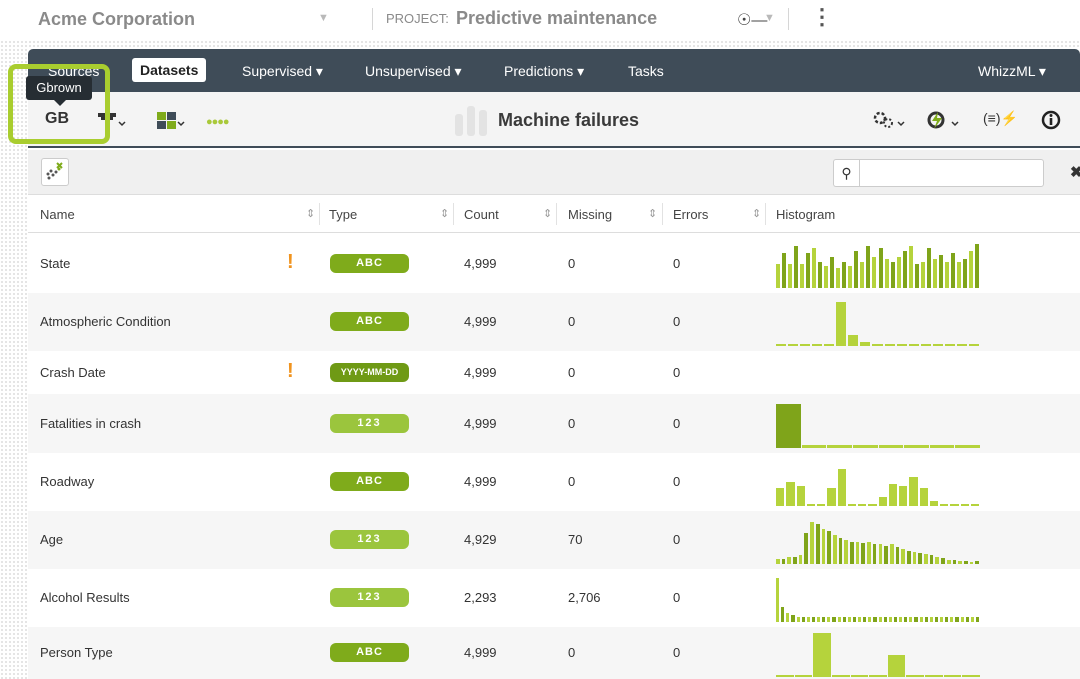 The width and height of the screenshot is (1080, 679). I want to click on table-row: Roadway ABC 4,999 0 0, so click(554, 482).